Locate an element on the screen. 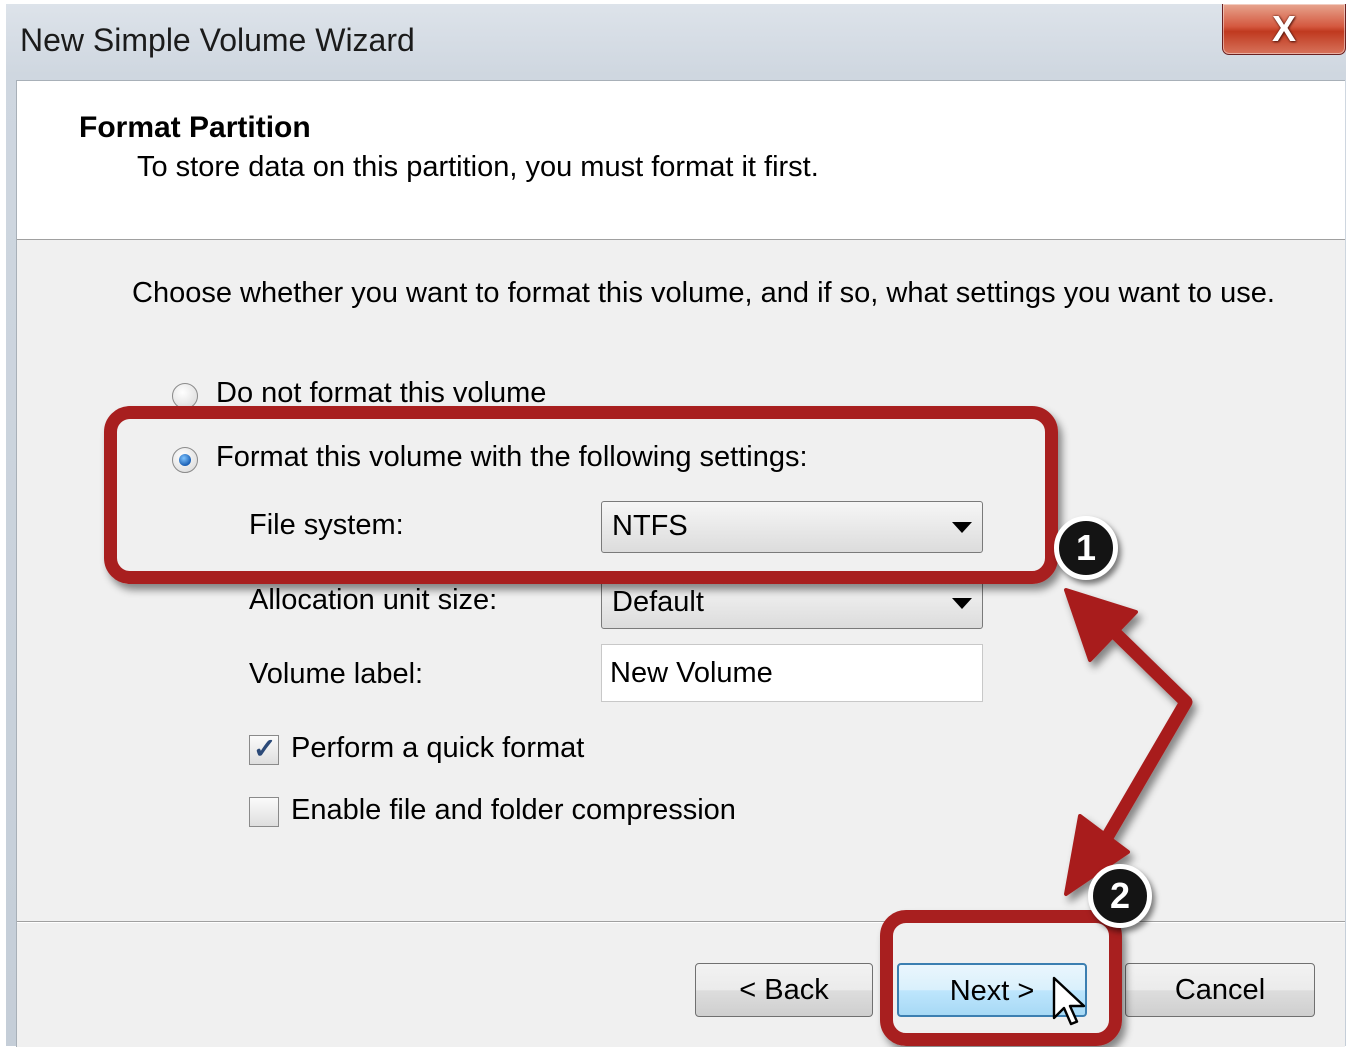 This screenshot has height=1047, width=1348. volume-label-label: Volume label: is located at coordinates (336, 674).